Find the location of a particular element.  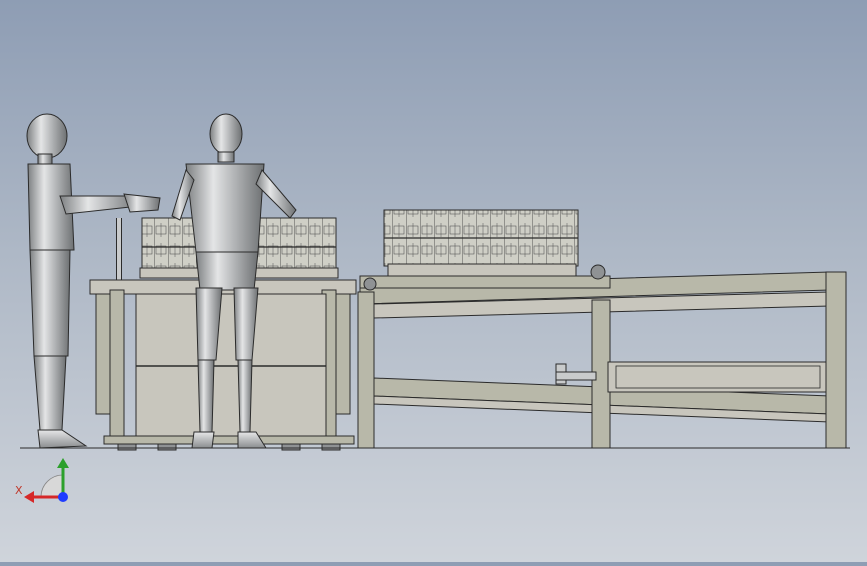

x-axis-label: X is located at coordinates (19, 490).